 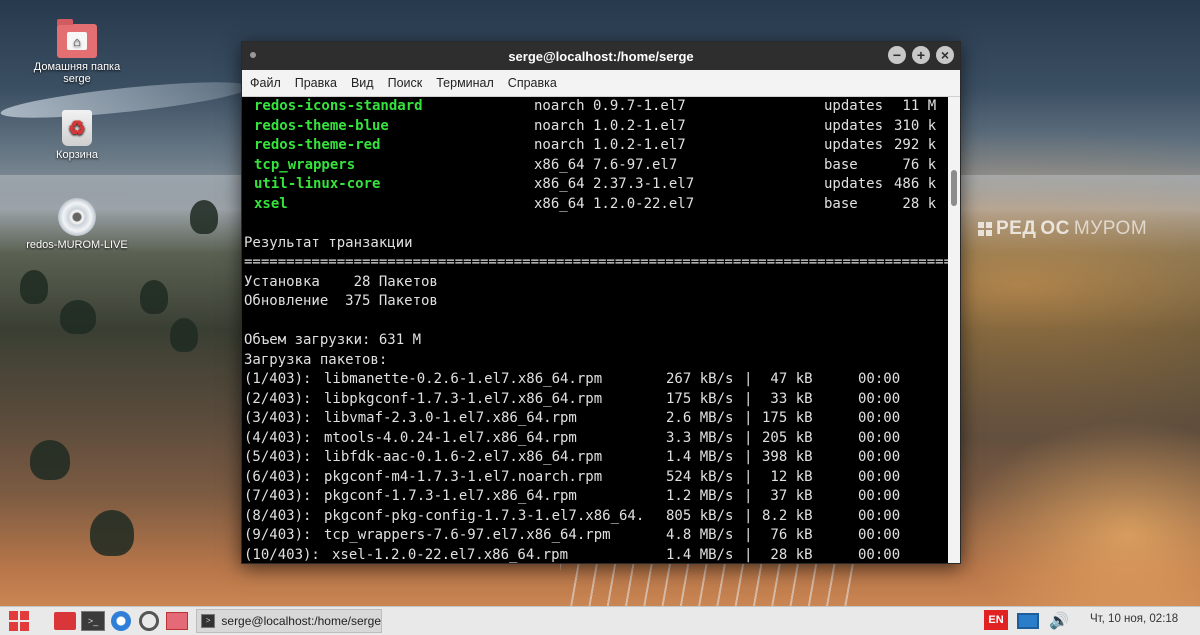 I want to click on menubar: Файл Правка Вид Поиск Терминал Справка, so click(x=601, y=83).